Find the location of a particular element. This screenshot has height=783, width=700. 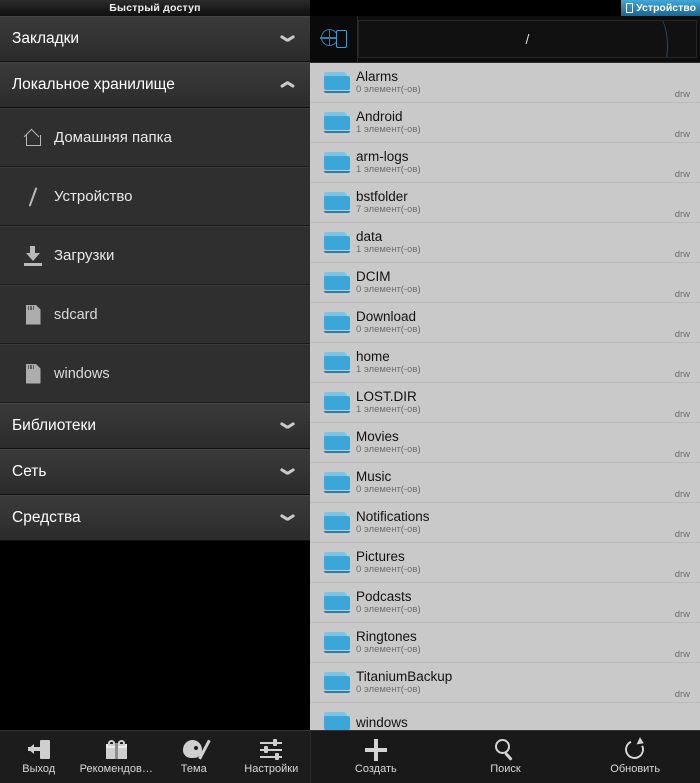

file-row-meta: bstfolder 7 элемент(-ов) is located at coordinates (511, 202).